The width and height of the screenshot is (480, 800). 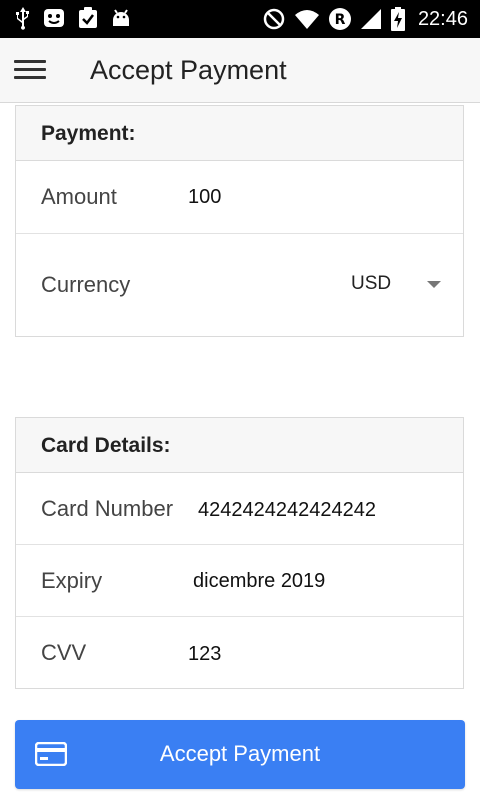 What do you see at coordinates (88, 18) in the screenshot?
I see `clipboard-check-icon` at bounding box center [88, 18].